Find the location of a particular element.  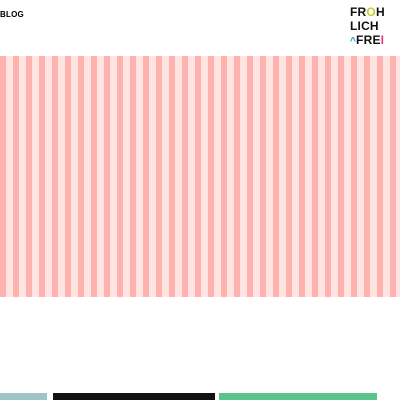

logo-line-1-a: FR is located at coordinates (358, 12).